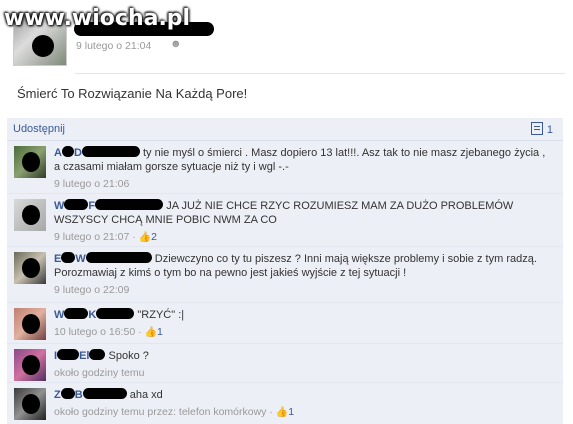  I want to click on status-text: Śmierć To Rozwiązanie Na Każdą Pore!, so click(132, 93).